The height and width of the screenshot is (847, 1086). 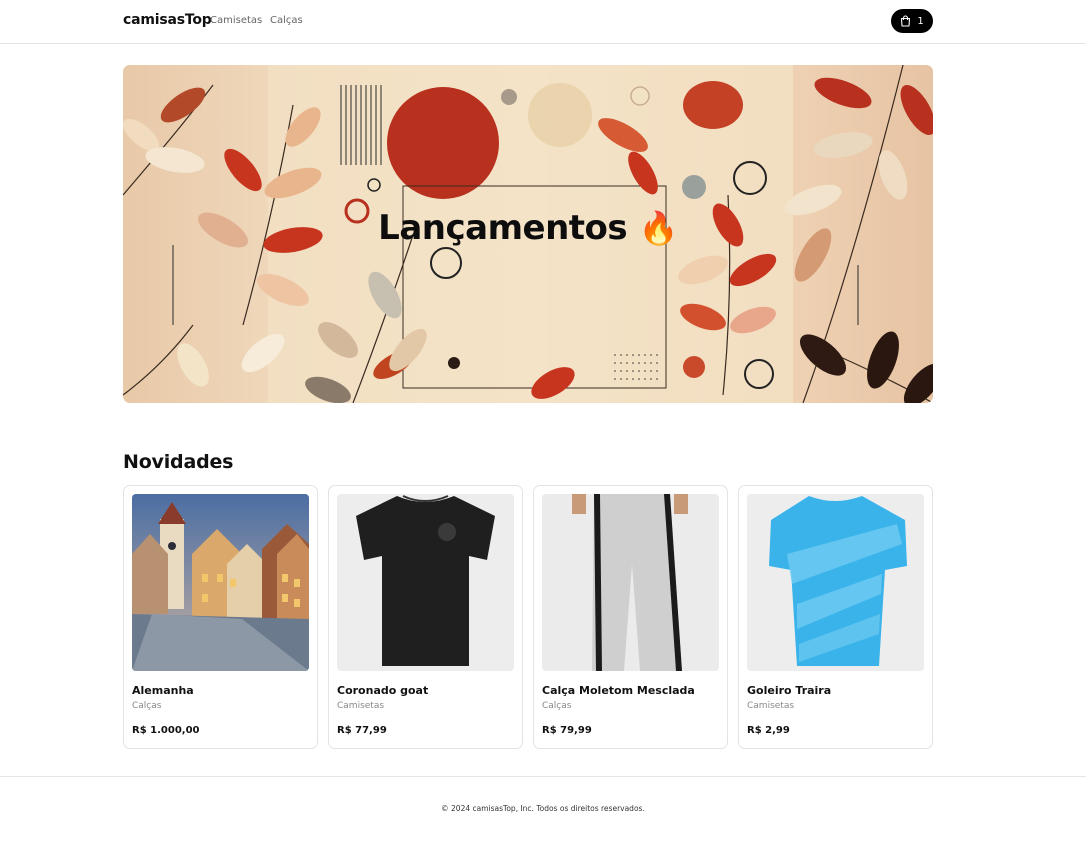 What do you see at coordinates (543, 22) in the screenshot?
I see `site-header: camisasTop Camisetas Calças 1` at bounding box center [543, 22].